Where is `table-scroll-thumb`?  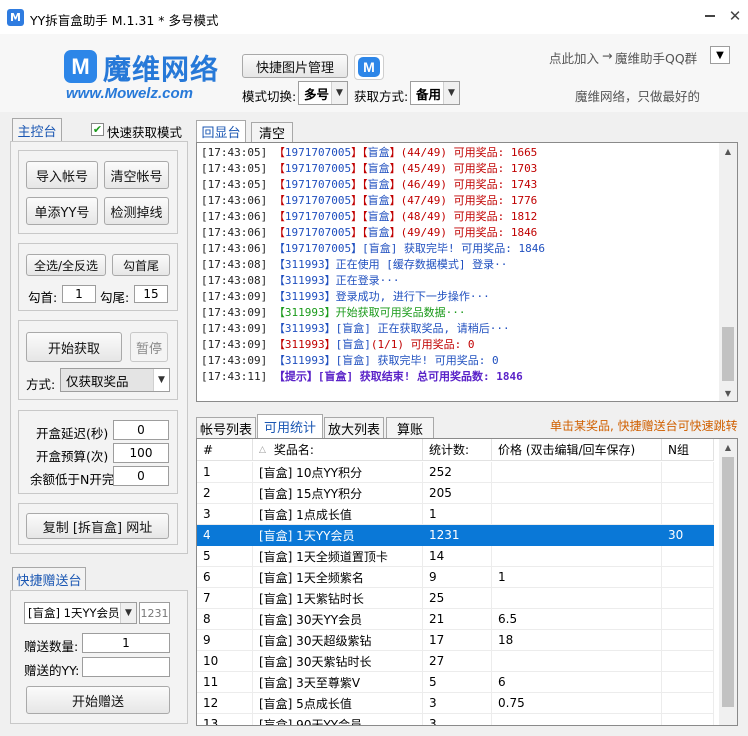 table-scroll-thumb is located at coordinates (728, 582).